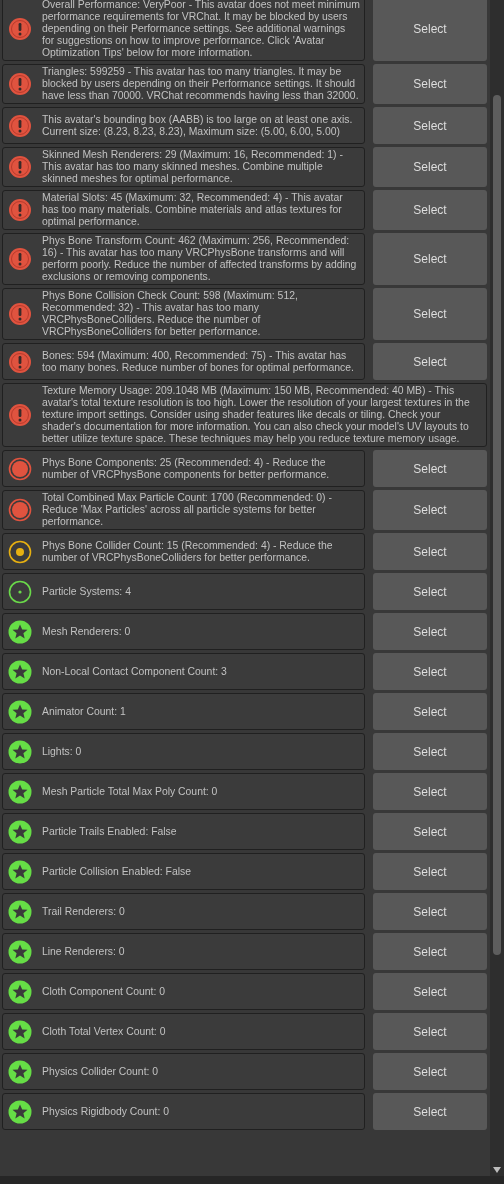 This screenshot has width=504, height=1184. Describe the element at coordinates (188, 551) in the screenshot. I see `message-text: Phys Bone Collider Count: 15 (Recommended: 4) - Reduce the number of VRCPhysBoneColliders for better performance.` at that location.